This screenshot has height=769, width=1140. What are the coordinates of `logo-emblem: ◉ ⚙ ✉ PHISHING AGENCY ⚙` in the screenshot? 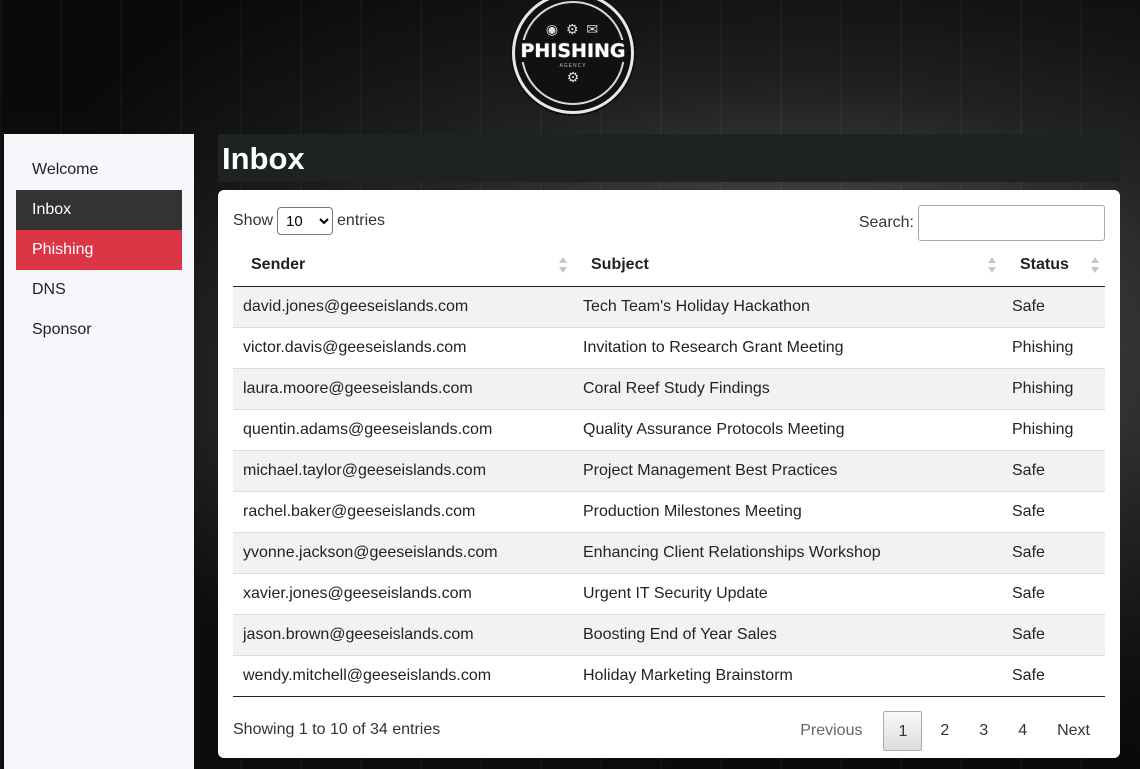 It's located at (573, 53).